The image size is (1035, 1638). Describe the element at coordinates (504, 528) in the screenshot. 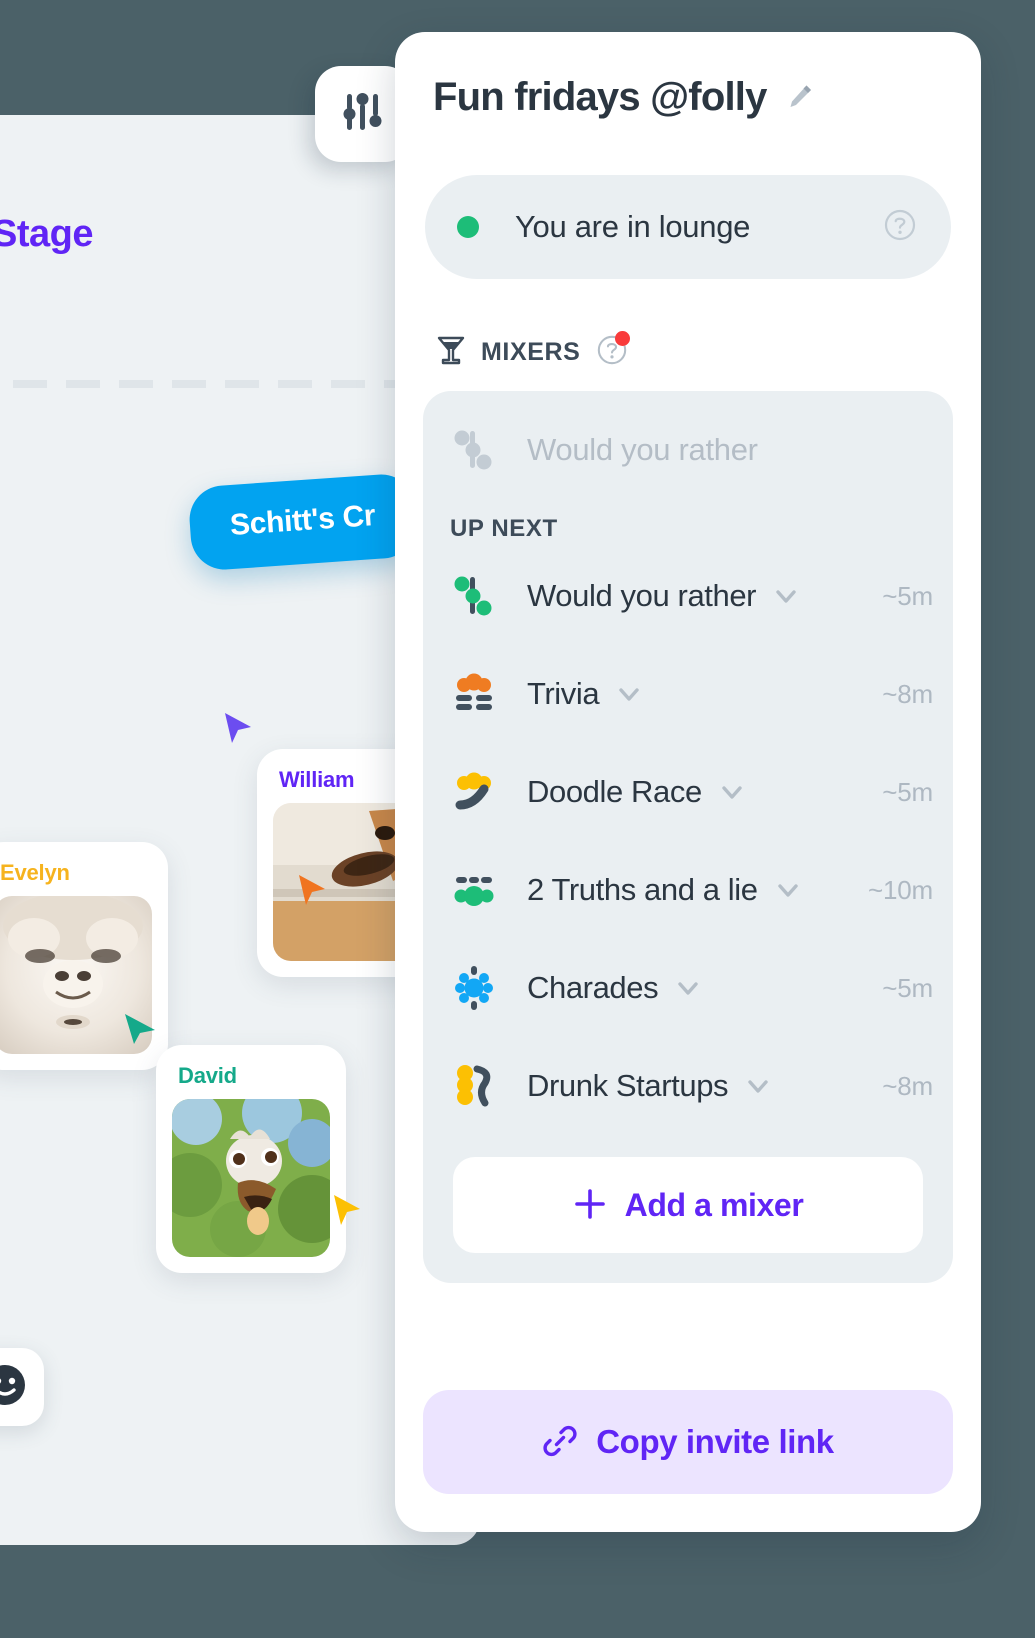

I see `up-next-label: UP NEXT` at that location.